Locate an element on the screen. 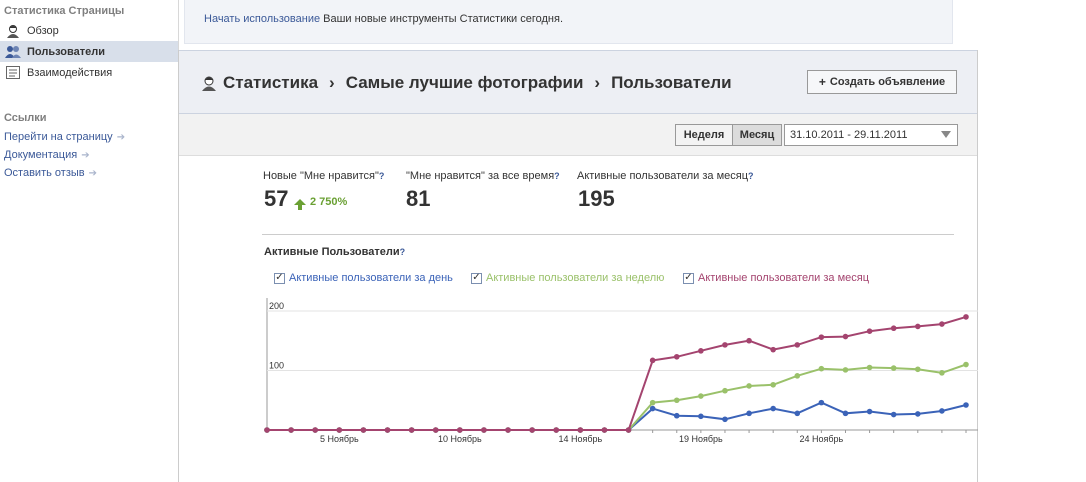 Image resolution: width=1086 pixels, height=482 pixels. legend-label: Активные пользователи за месяц is located at coordinates (784, 278).